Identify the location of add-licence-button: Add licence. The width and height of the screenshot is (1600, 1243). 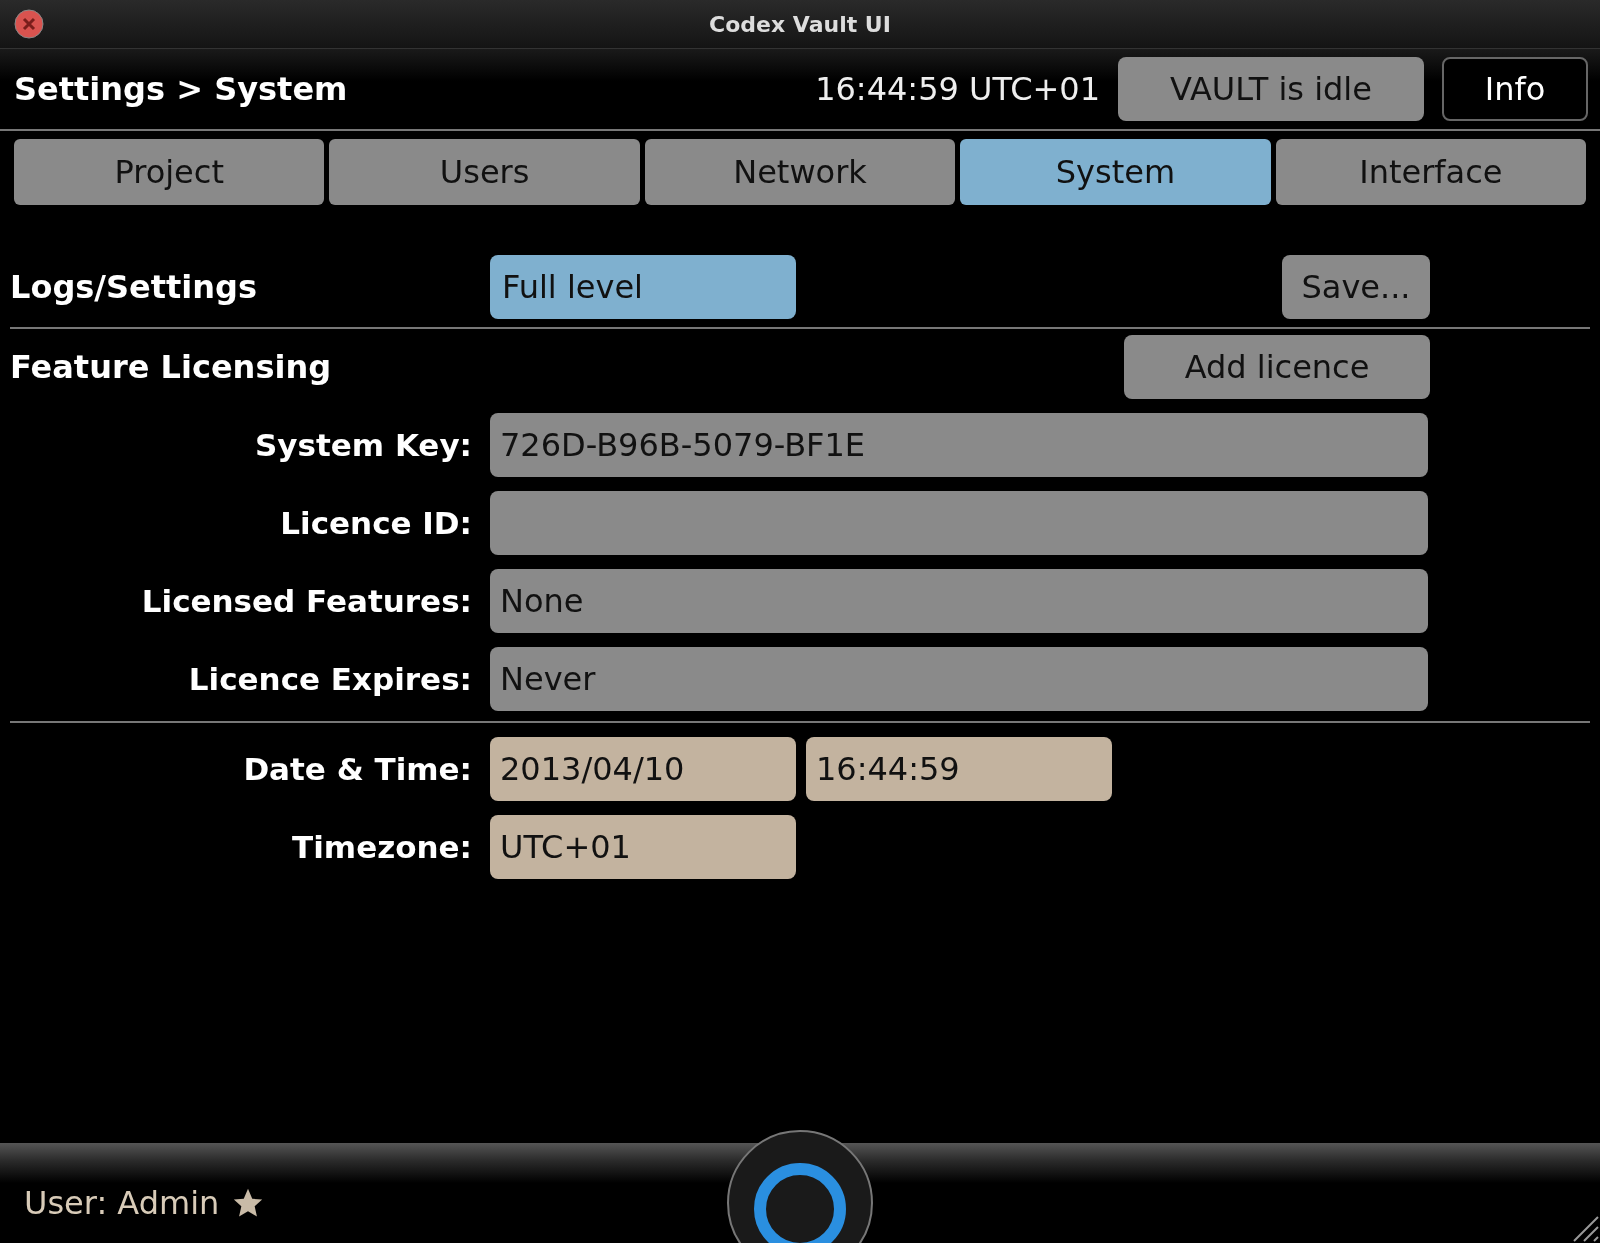
(1277, 367).